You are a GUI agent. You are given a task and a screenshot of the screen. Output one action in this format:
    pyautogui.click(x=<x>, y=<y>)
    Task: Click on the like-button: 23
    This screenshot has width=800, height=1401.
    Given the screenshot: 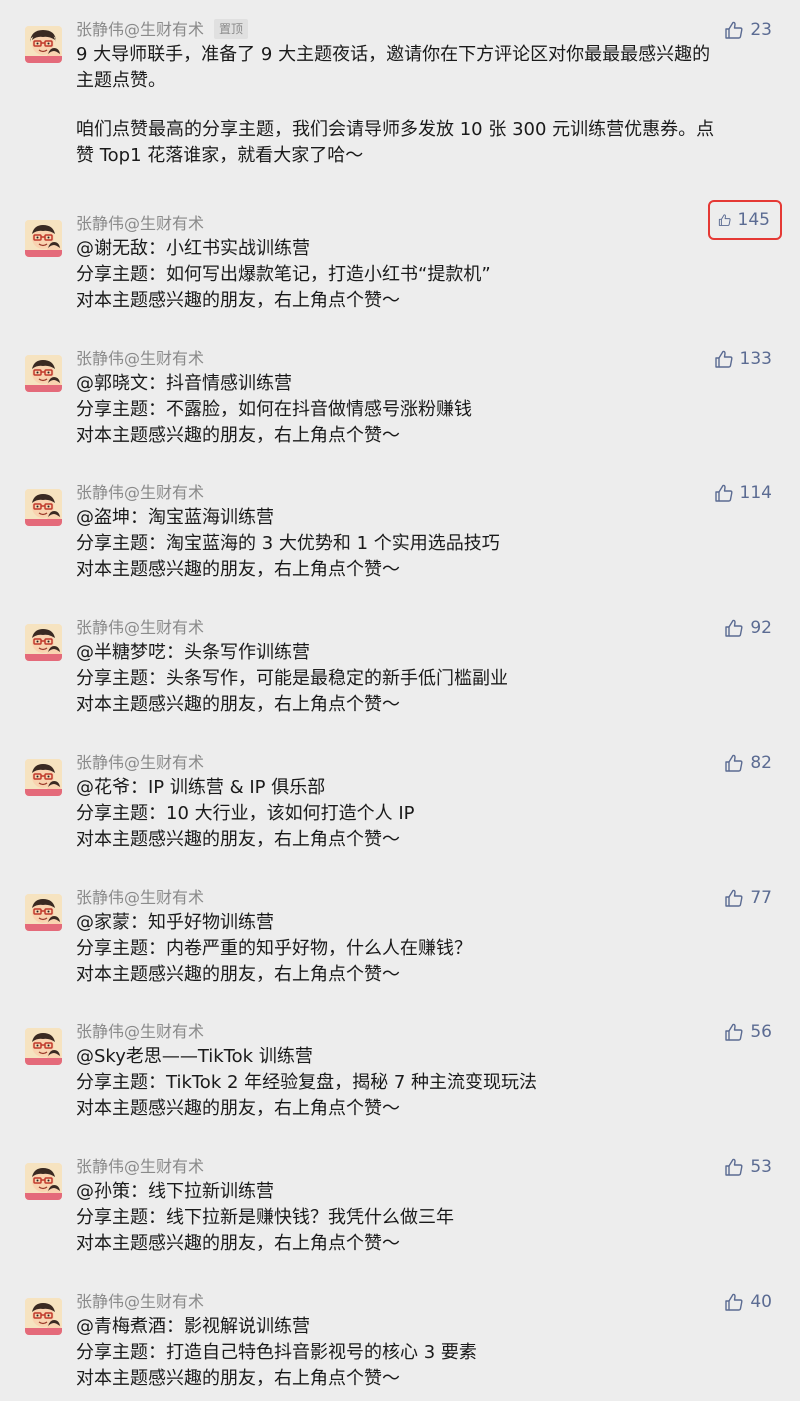 What is the action you would take?
    pyautogui.click(x=748, y=30)
    